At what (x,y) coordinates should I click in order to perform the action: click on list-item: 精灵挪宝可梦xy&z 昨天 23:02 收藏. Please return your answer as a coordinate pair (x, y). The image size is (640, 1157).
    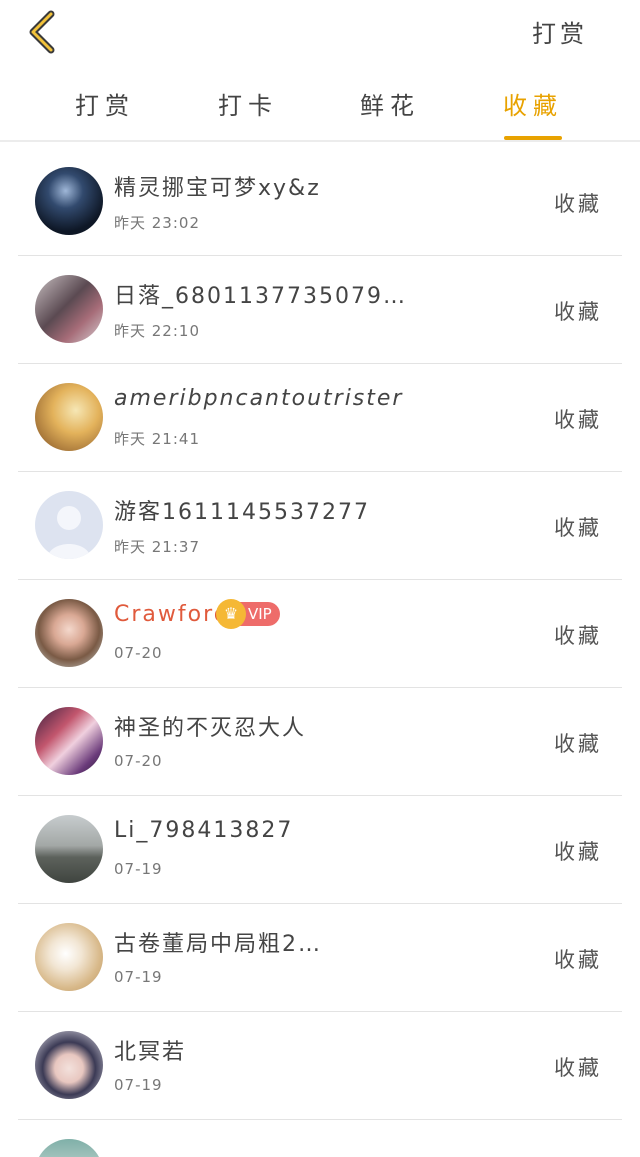
    Looking at the image, I should click on (320, 202).